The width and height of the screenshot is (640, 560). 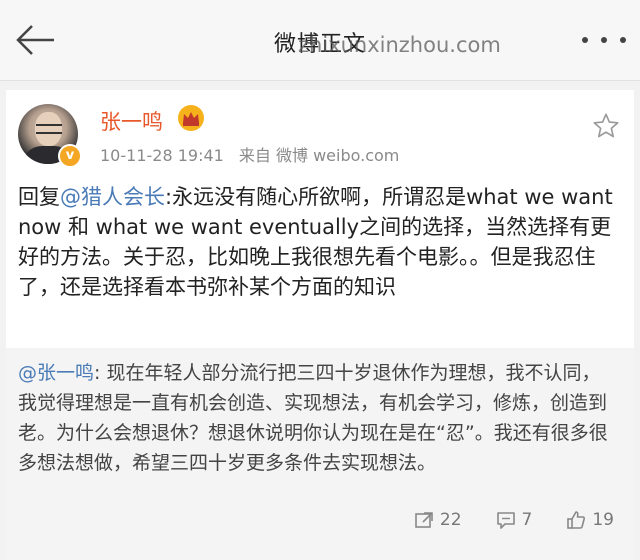 What do you see at coordinates (162, 155) in the screenshot?
I see `post-timestamp: 10-11-28 19:41` at bounding box center [162, 155].